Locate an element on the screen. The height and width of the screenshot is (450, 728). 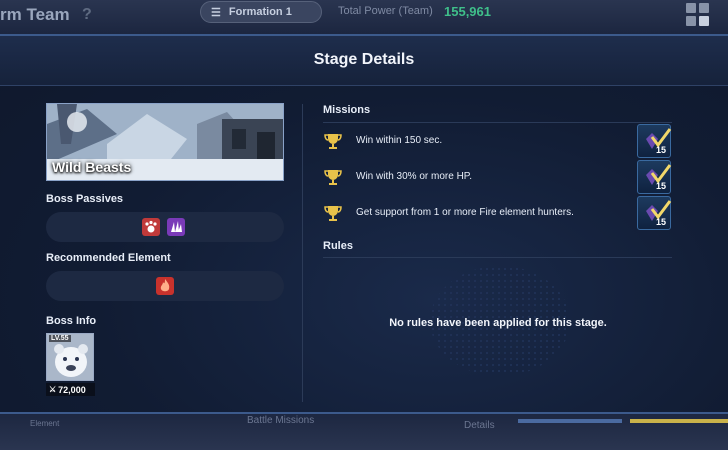
paw-icon is located at coordinates (151, 227).